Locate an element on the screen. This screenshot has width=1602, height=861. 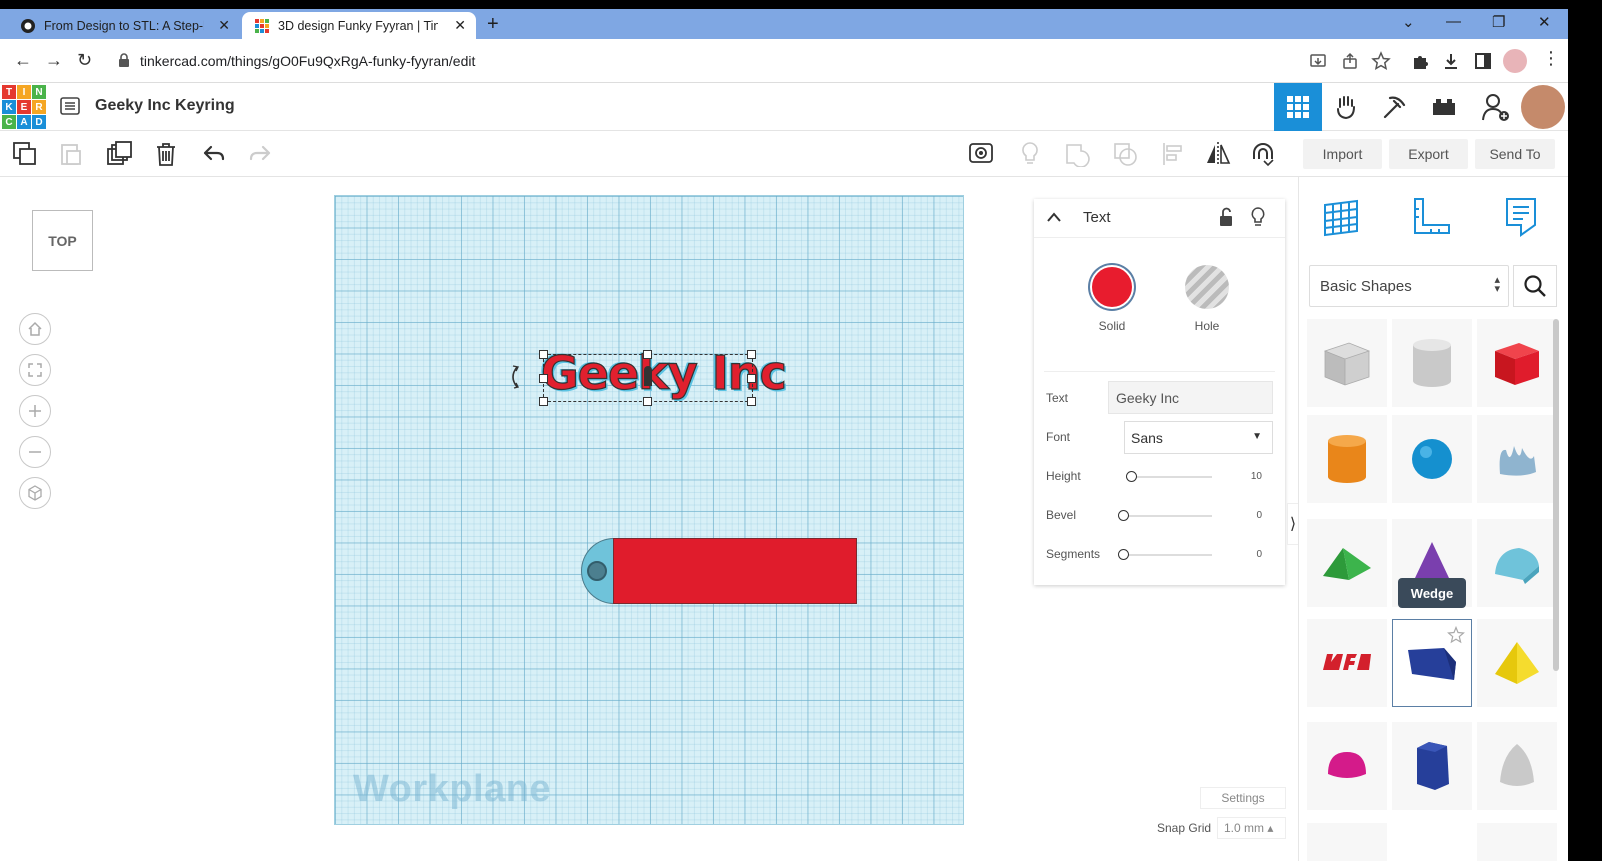
undo-icon is located at coordinates (214, 154).